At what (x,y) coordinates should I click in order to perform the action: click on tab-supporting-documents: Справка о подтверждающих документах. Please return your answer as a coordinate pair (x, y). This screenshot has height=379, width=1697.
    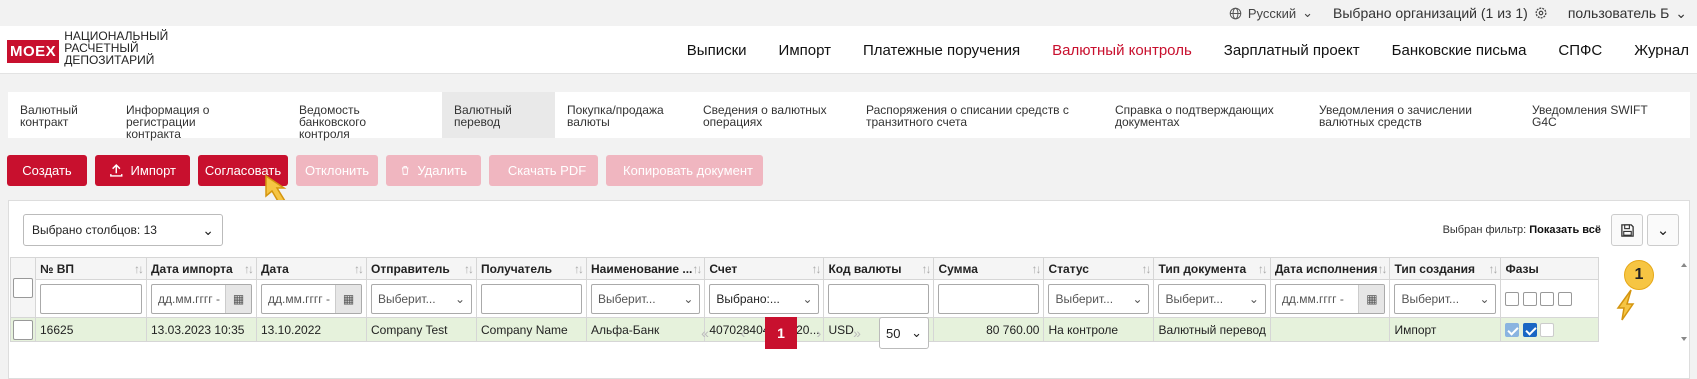
    Looking at the image, I should click on (1205, 115).